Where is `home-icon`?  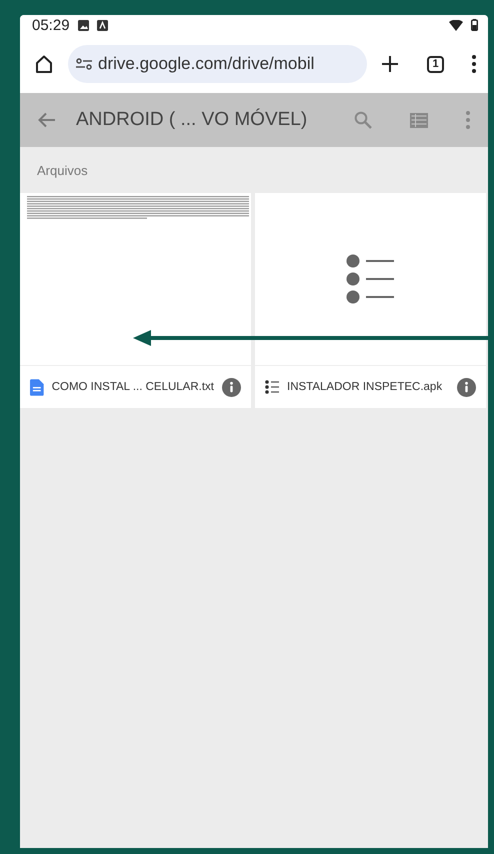
home-icon is located at coordinates (44, 64).